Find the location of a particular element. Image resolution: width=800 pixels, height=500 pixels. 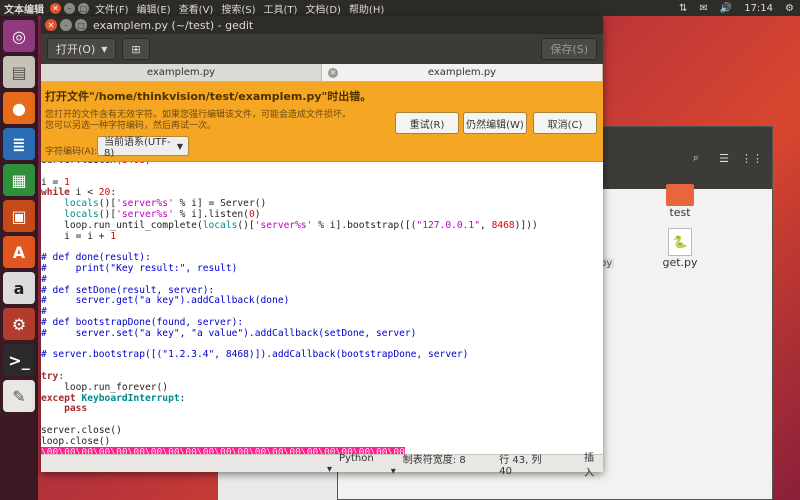

firefox-icon: ● is located at coordinates (19, 108).